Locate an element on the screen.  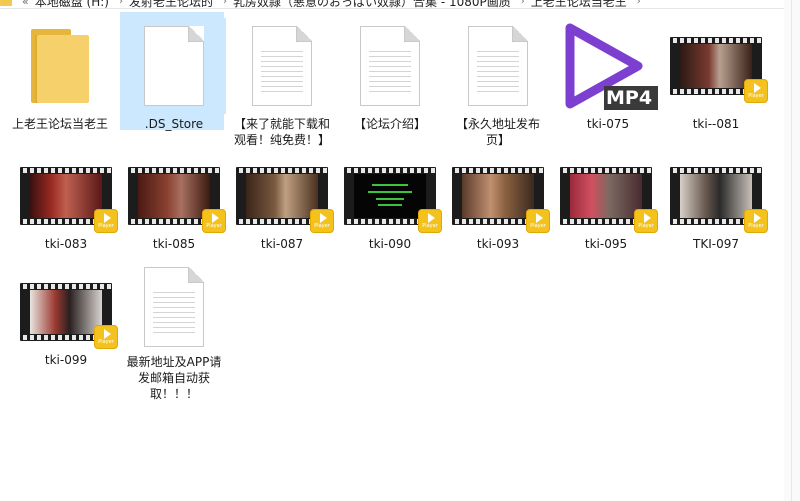
file-name: tki-095 is located at coordinates (606, 244).